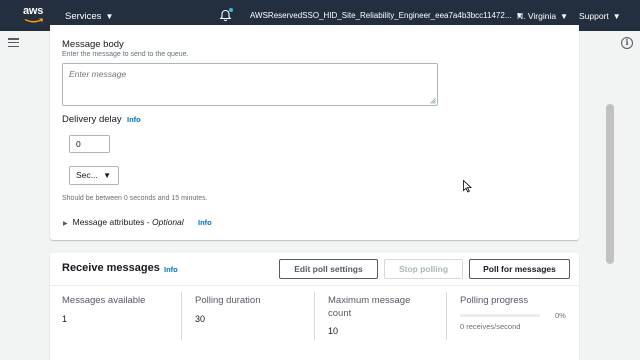  I want to click on aws-logo: aws, so click(34, 15).